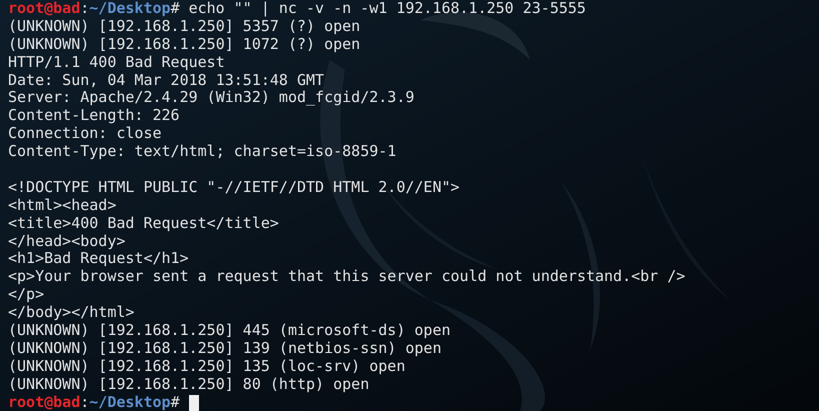 This screenshot has width=819, height=411. Describe the element at coordinates (143, 223) in the screenshot. I see `output-line: <title>400 Bad Request</title>` at that location.